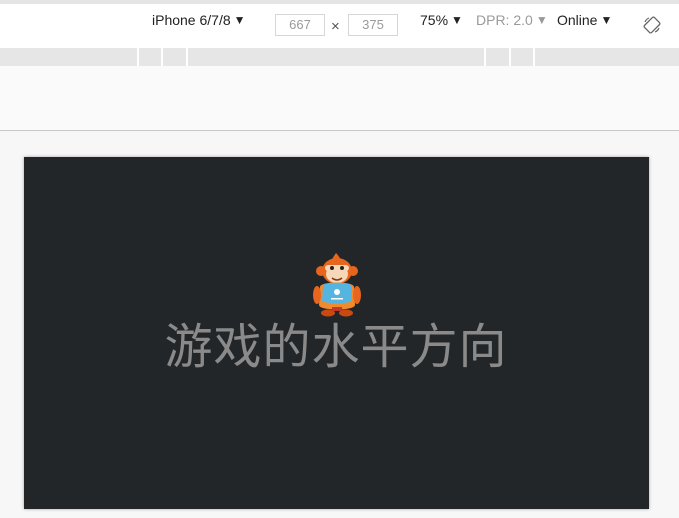 The width and height of the screenshot is (679, 518). I want to click on width-input: 667, so click(300, 25).